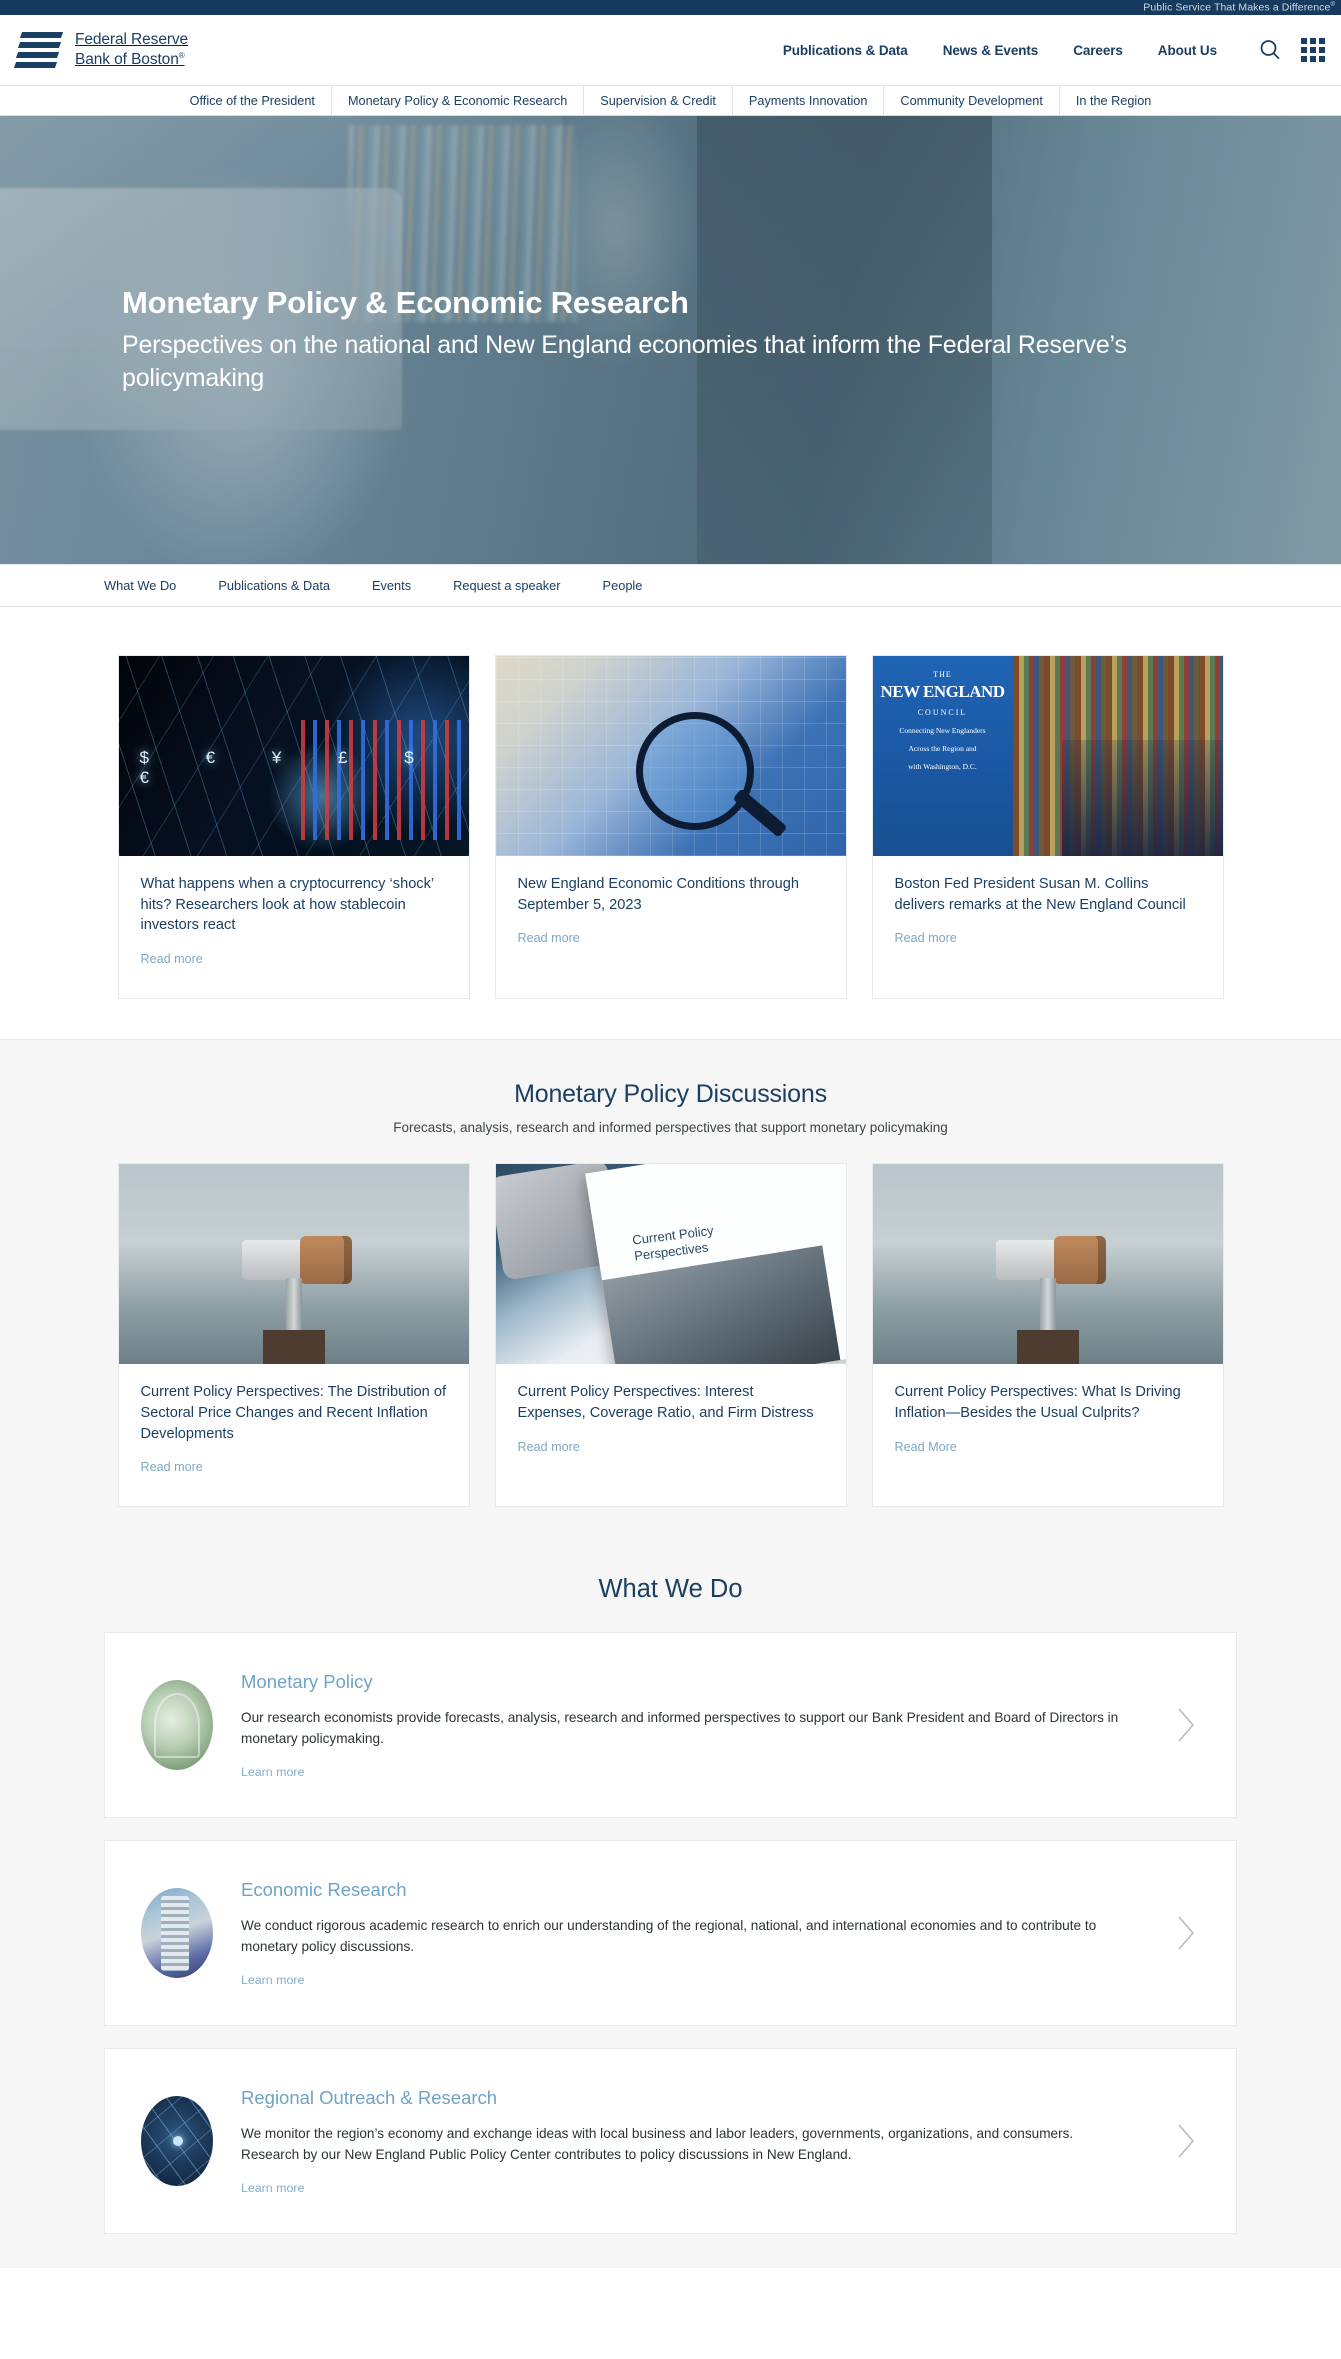 The height and width of the screenshot is (2359, 1341). I want to click on brand-registered-mark: ®, so click(181, 55).